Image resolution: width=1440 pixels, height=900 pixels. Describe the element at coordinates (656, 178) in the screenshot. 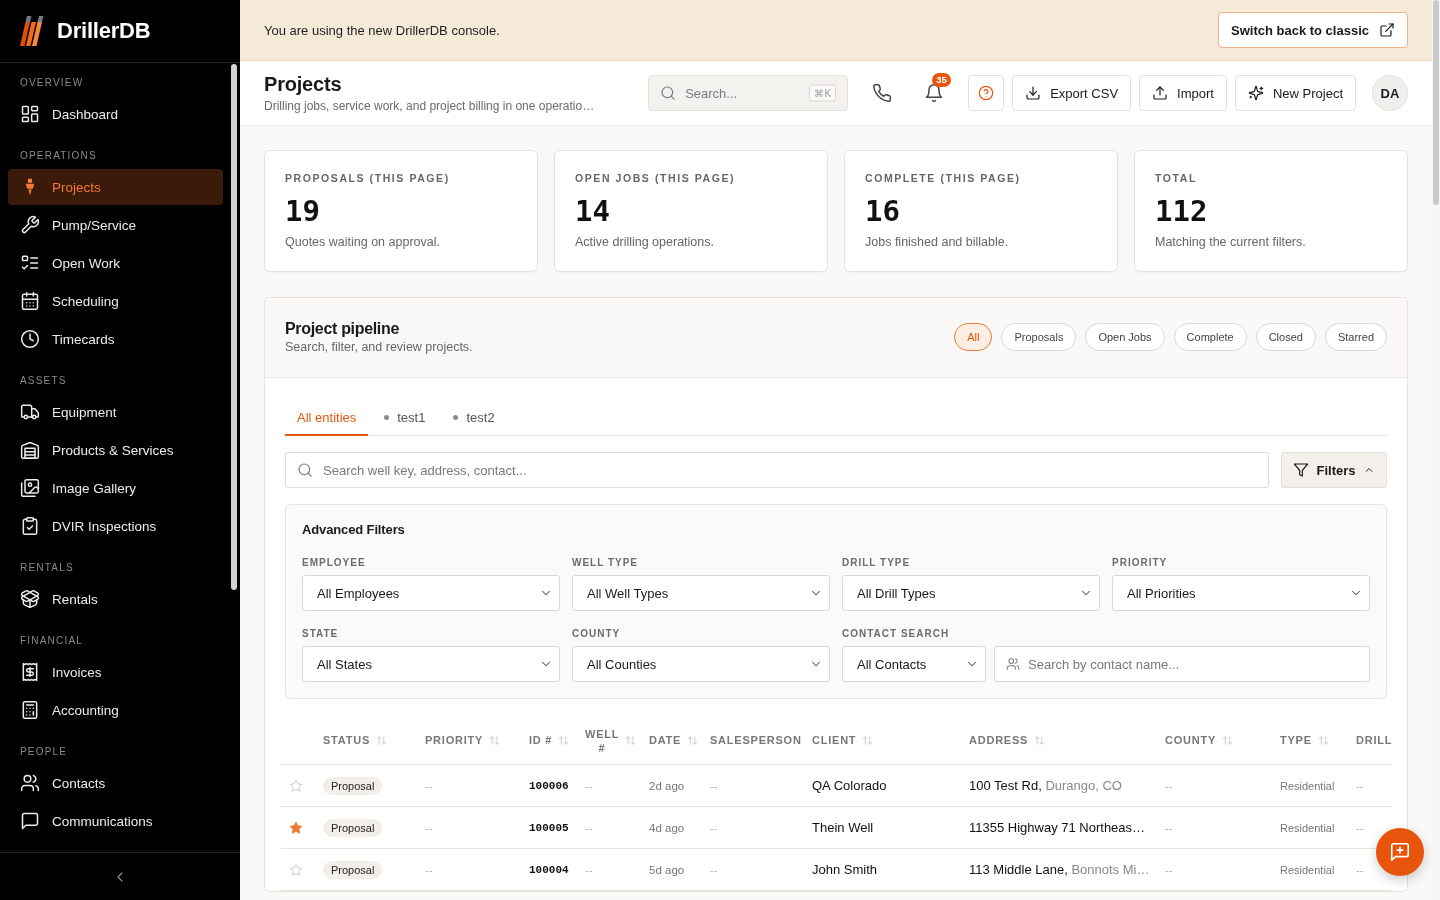

I see `stat-label: OPEN JOBS (THIS PAGE)` at that location.